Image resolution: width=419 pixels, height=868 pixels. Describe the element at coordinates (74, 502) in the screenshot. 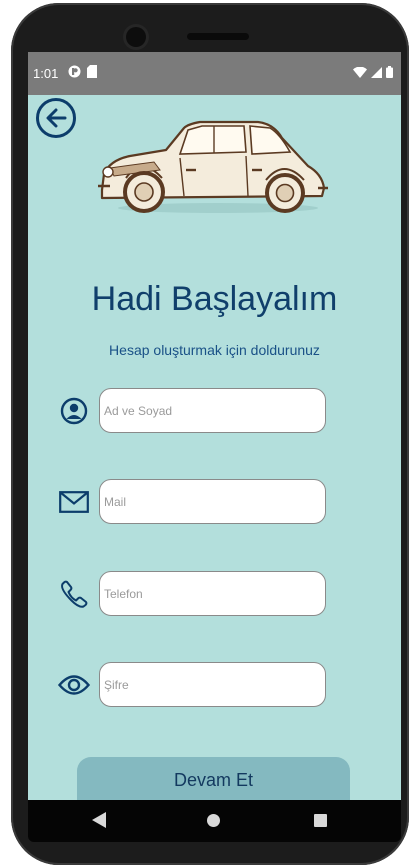

I see `mail-icon` at that location.